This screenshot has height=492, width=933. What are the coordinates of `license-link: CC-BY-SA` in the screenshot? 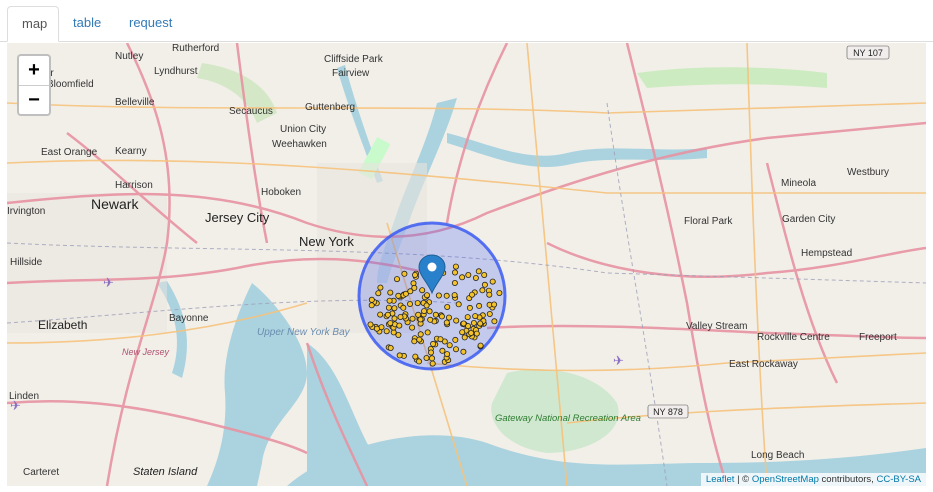 It's located at (898, 479).